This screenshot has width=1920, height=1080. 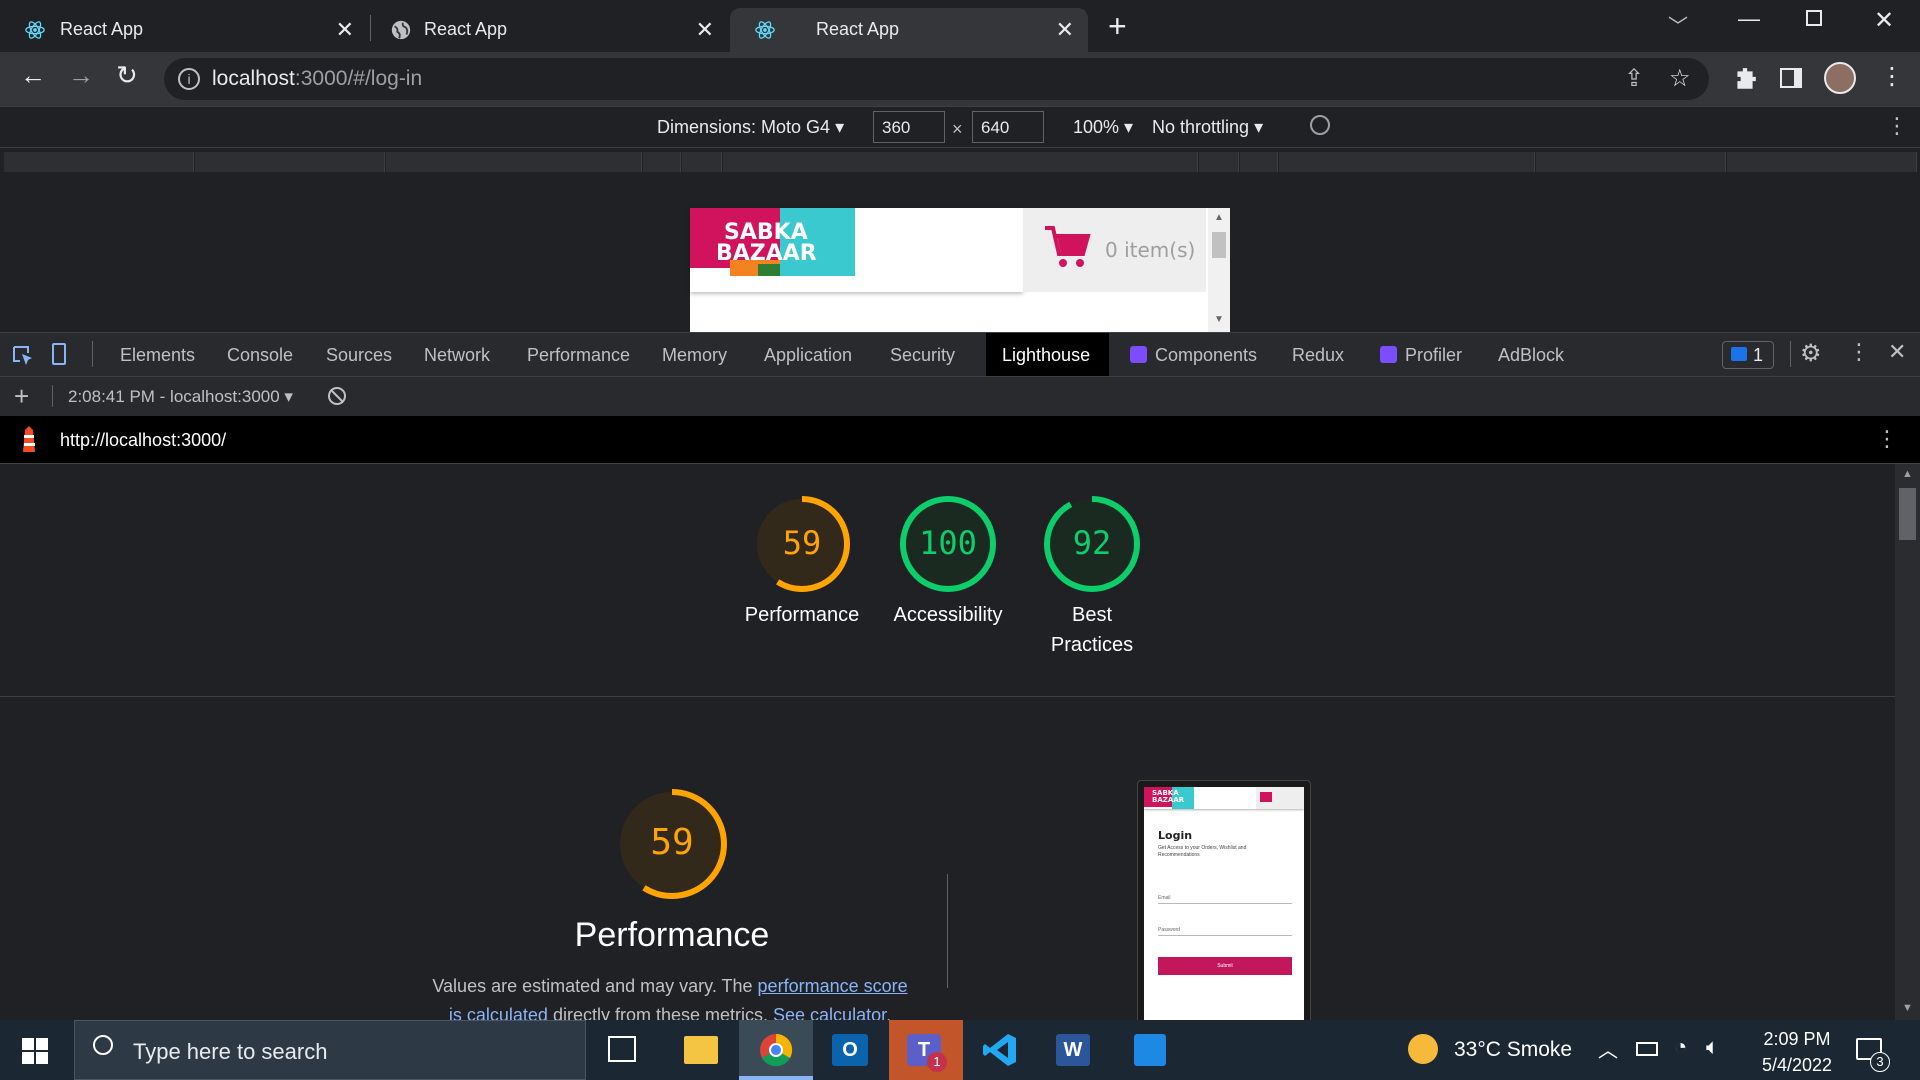 I want to click on browser-tab-active: React App ✕, so click(x=909, y=30).